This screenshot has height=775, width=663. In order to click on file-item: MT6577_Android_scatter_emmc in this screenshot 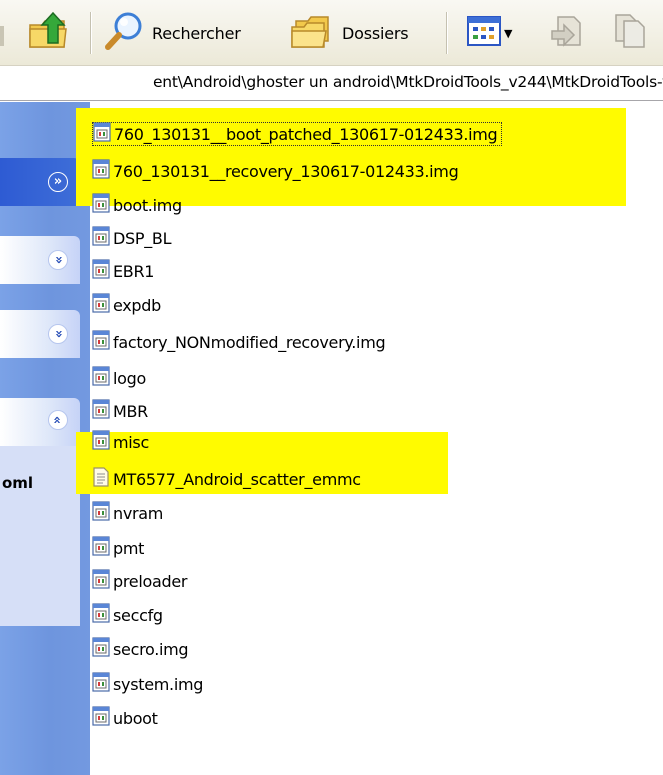, I will do `click(226, 479)`.